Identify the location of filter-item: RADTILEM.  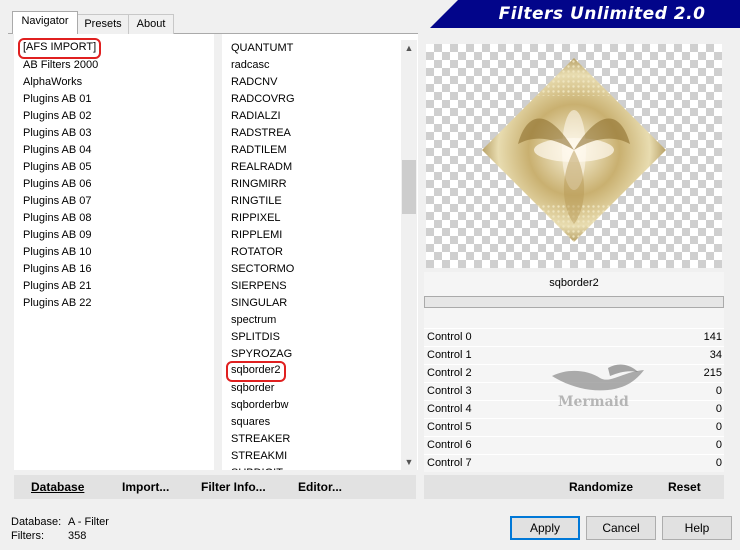
(259, 150).